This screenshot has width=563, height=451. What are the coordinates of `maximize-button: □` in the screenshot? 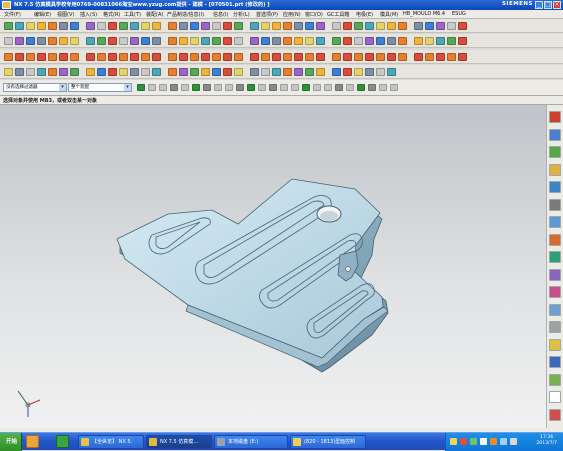 It's located at (548, 5).